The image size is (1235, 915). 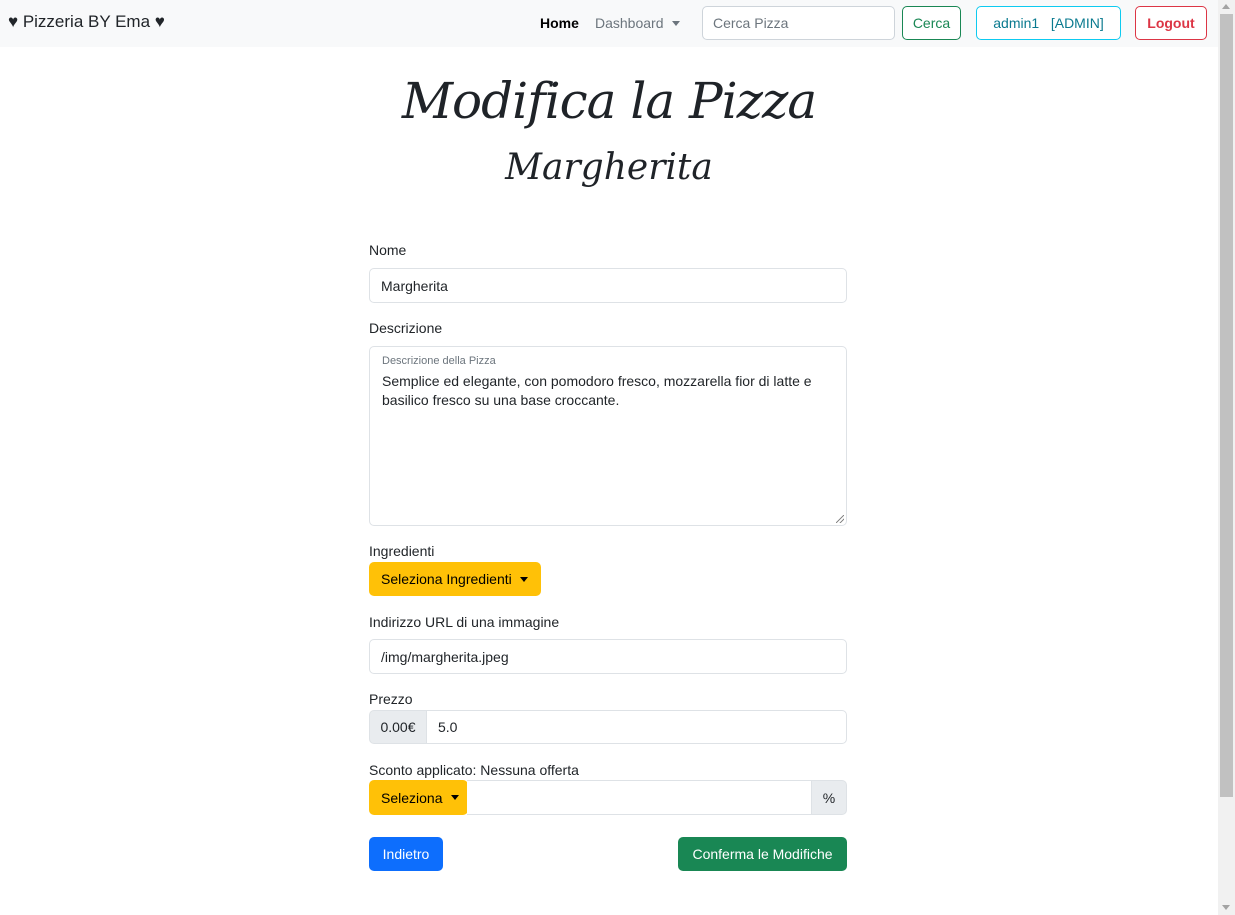 I want to click on nome-label: Nome, so click(x=388, y=250).